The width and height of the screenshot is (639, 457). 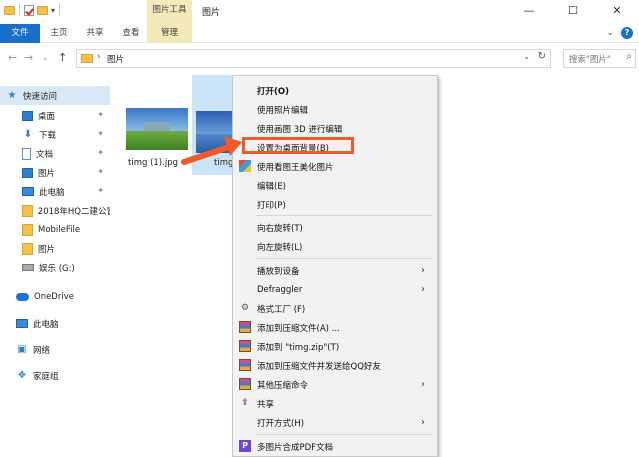 What do you see at coordinates (271, 205) in the screenshot?
I see `menu-item-label: 打印(P)` at bounding box center [271, 205].